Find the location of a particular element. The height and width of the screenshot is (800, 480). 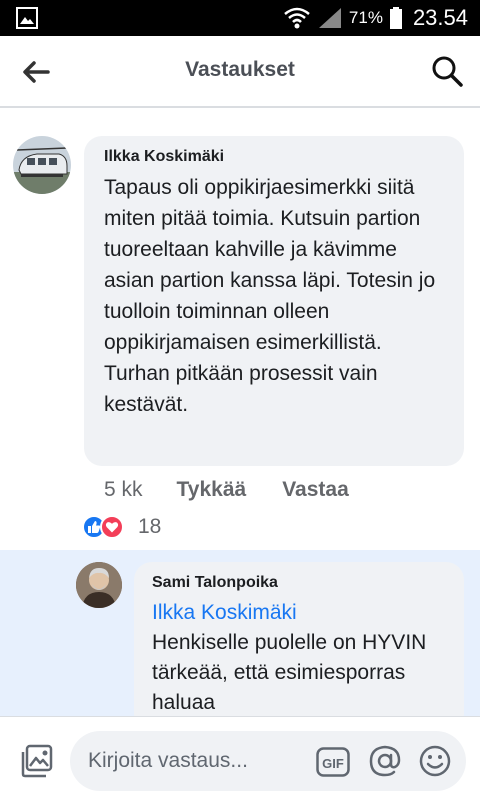

photo-icon is located at coordinates (37, 761).